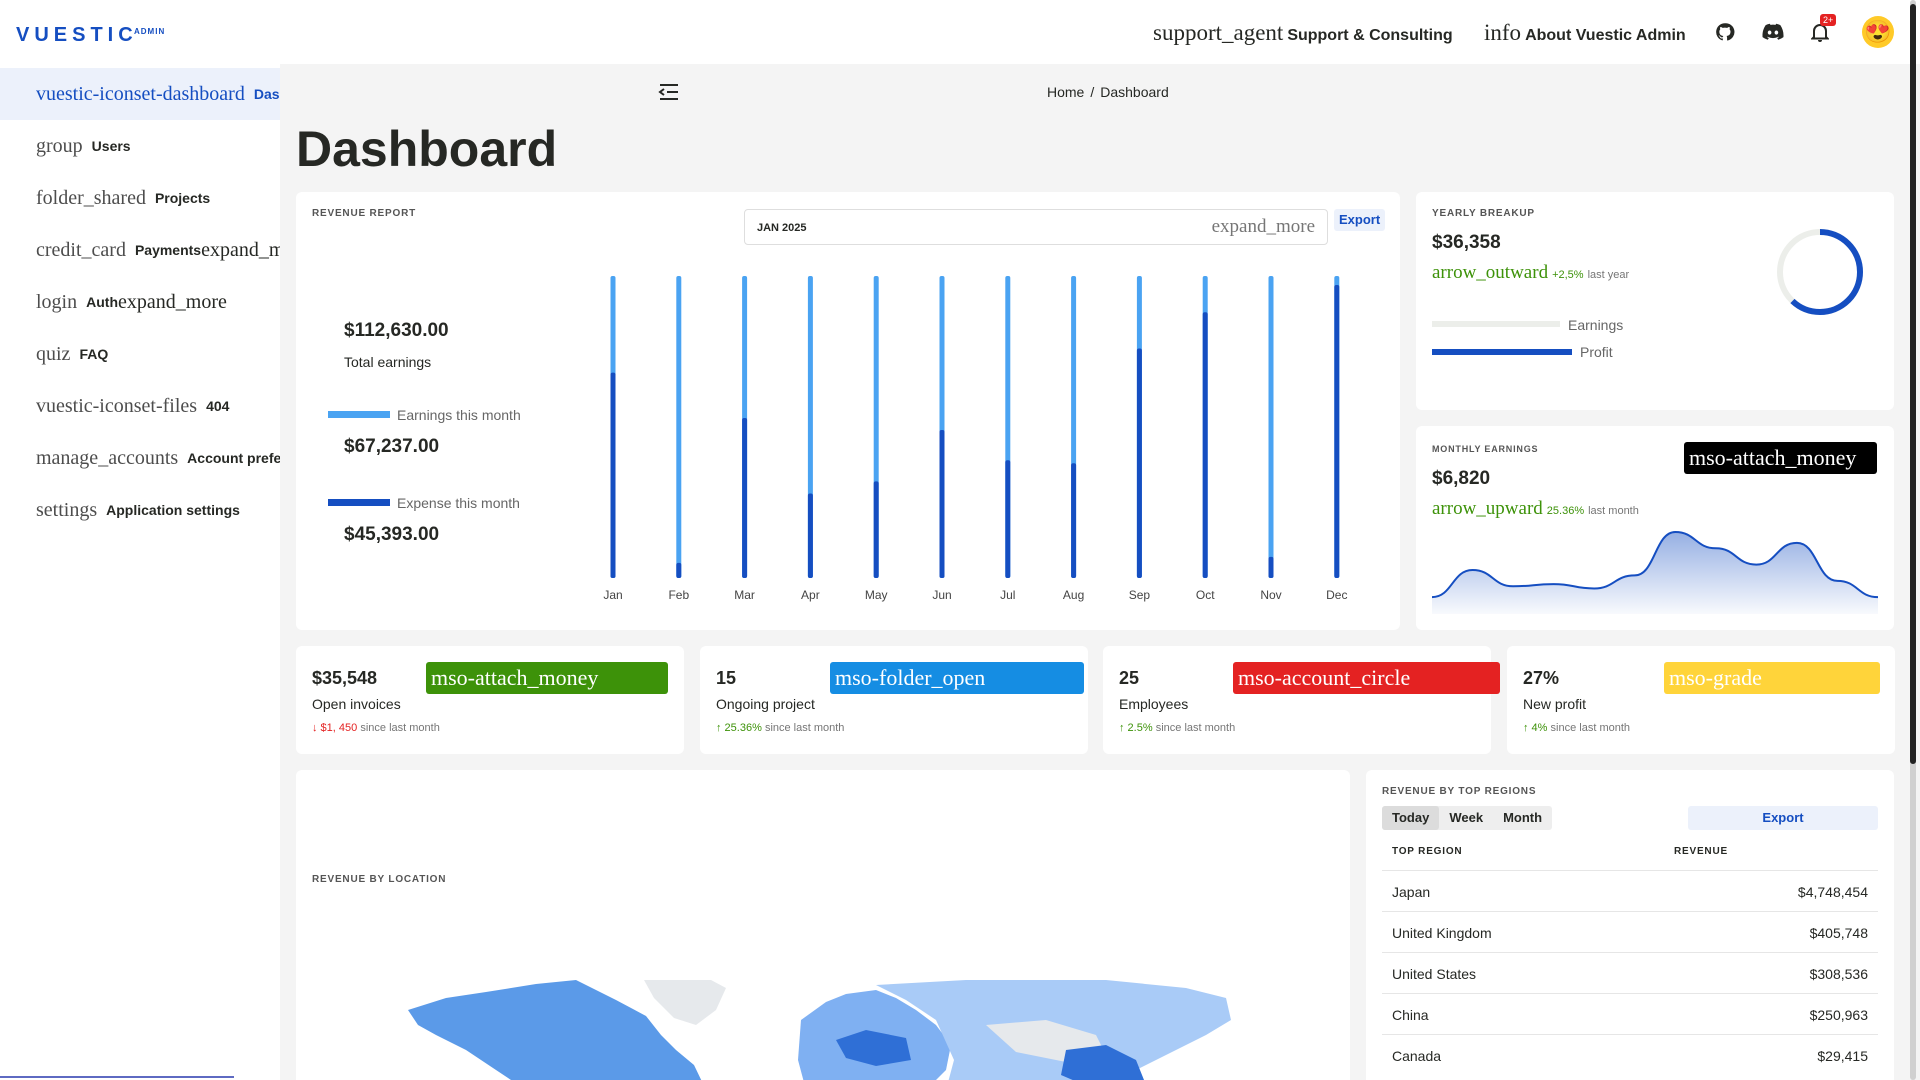 The width and height of the screenshot is (1920, 1080). I want to click on breadcrumb: Home / Dashboard, so click(1108, 92).